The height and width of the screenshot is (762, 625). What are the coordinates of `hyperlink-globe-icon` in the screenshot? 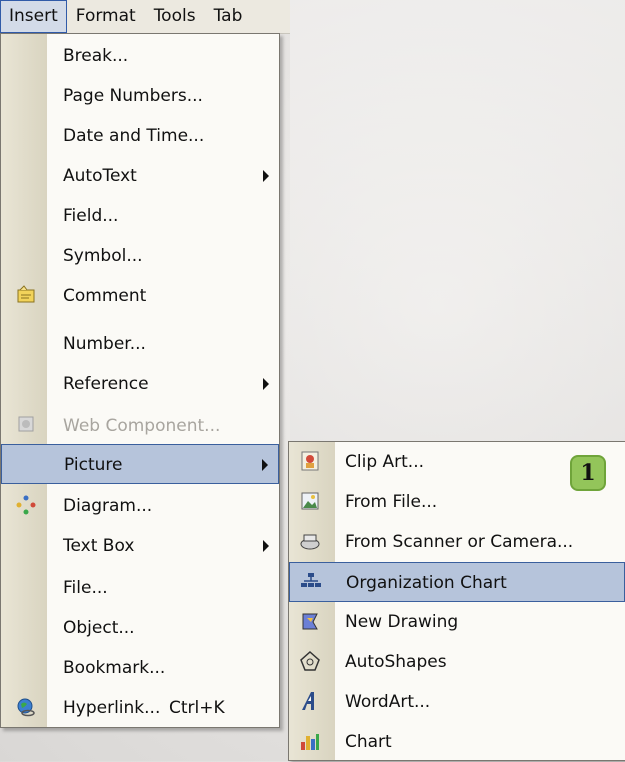 It's located at (26, 707).